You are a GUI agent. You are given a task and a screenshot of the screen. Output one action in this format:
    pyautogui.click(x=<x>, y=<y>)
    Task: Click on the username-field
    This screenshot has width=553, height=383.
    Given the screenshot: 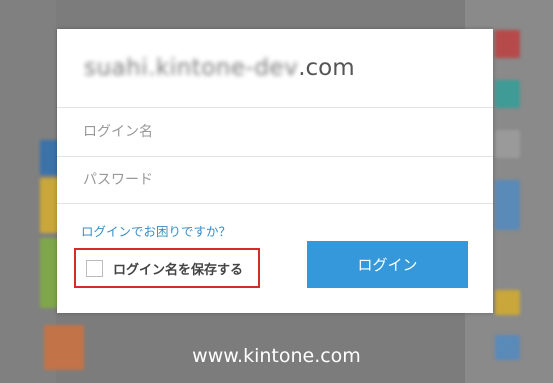 What is the action you would take?
    pyautogui.click(x=275, y=131)
    